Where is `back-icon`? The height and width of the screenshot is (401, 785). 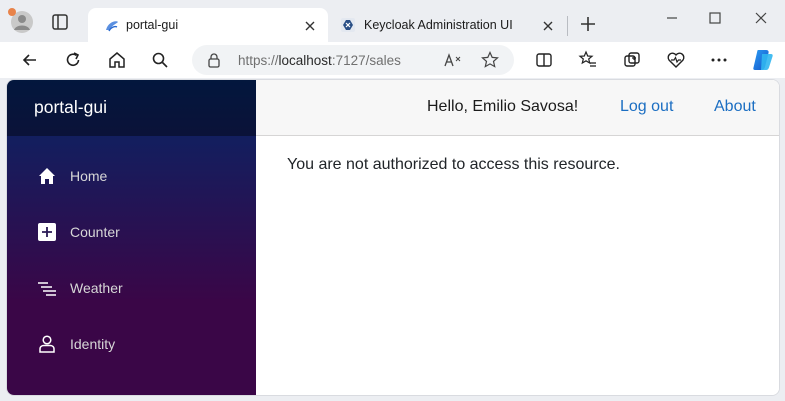
back-icon is located at coordinates (30, 60).